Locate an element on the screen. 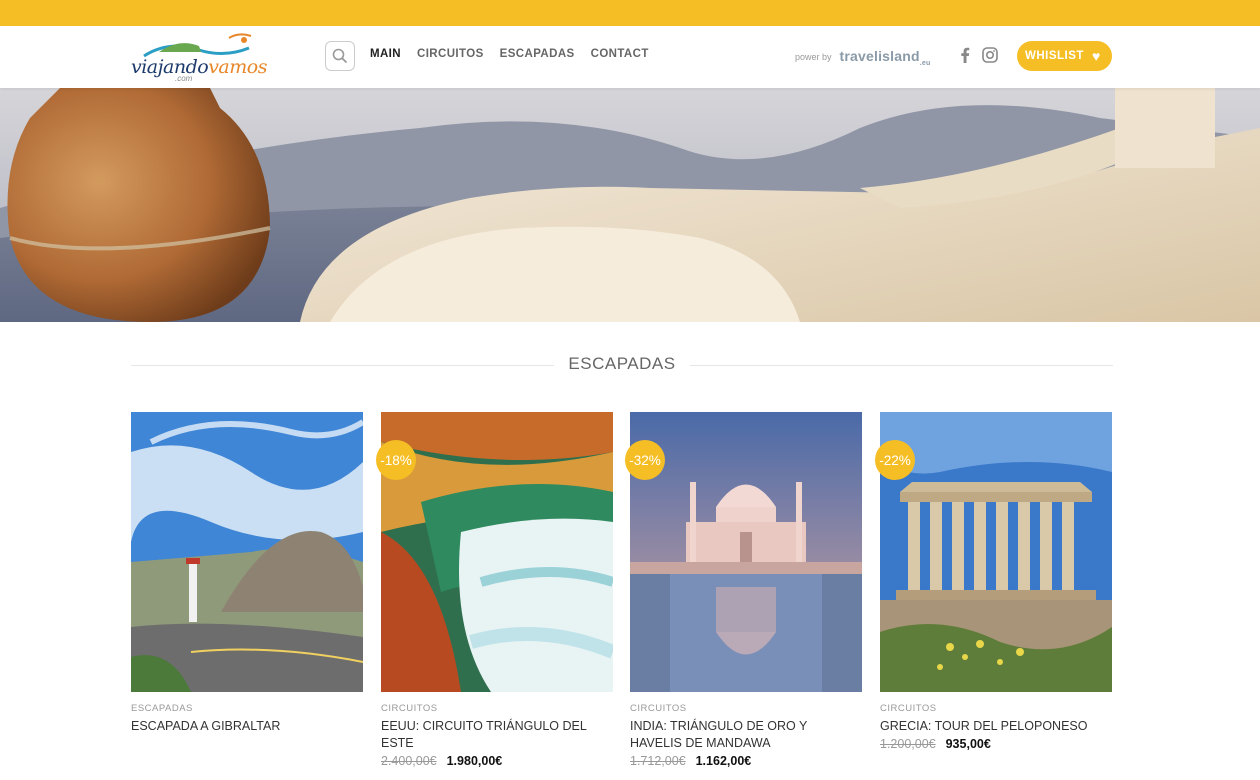 The width and height of the screenshot is (1260, 780). old-price: 2.400,00€ is located at coordinates (409, 761).